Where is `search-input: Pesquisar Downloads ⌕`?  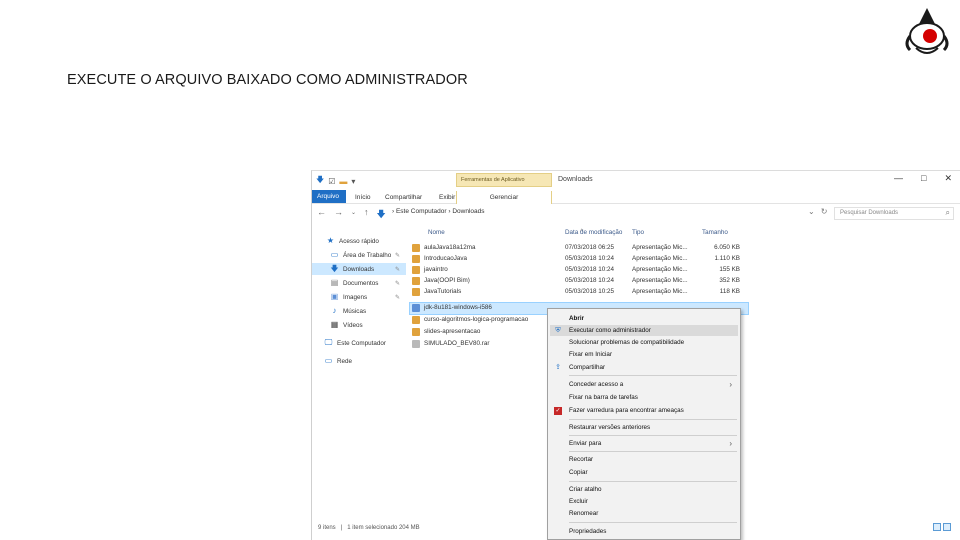 search-input: Pesquisar Downloads ⌕ is located at coordinates (894, 213).